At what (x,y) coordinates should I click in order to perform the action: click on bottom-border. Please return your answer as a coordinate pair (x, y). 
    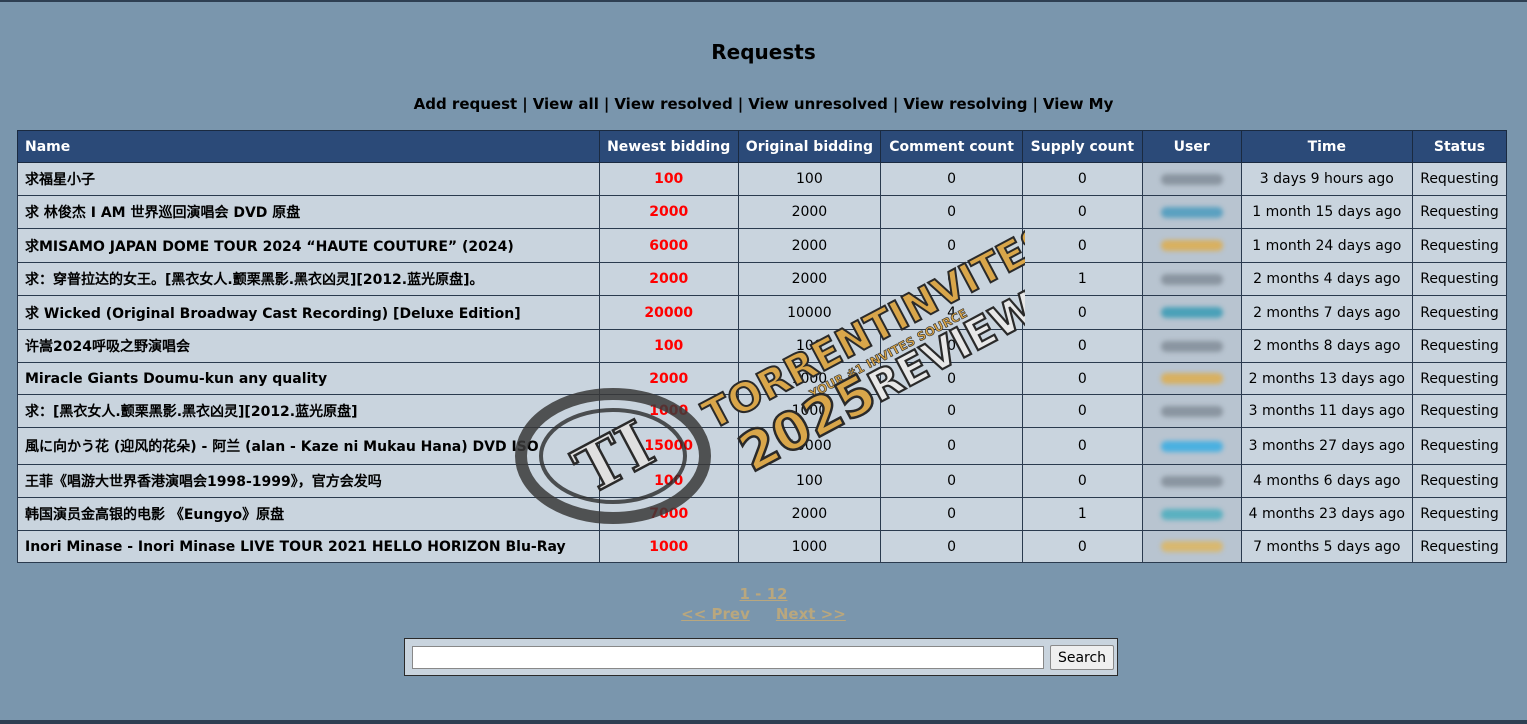
    Looking at the image, I should click on (763, 722).